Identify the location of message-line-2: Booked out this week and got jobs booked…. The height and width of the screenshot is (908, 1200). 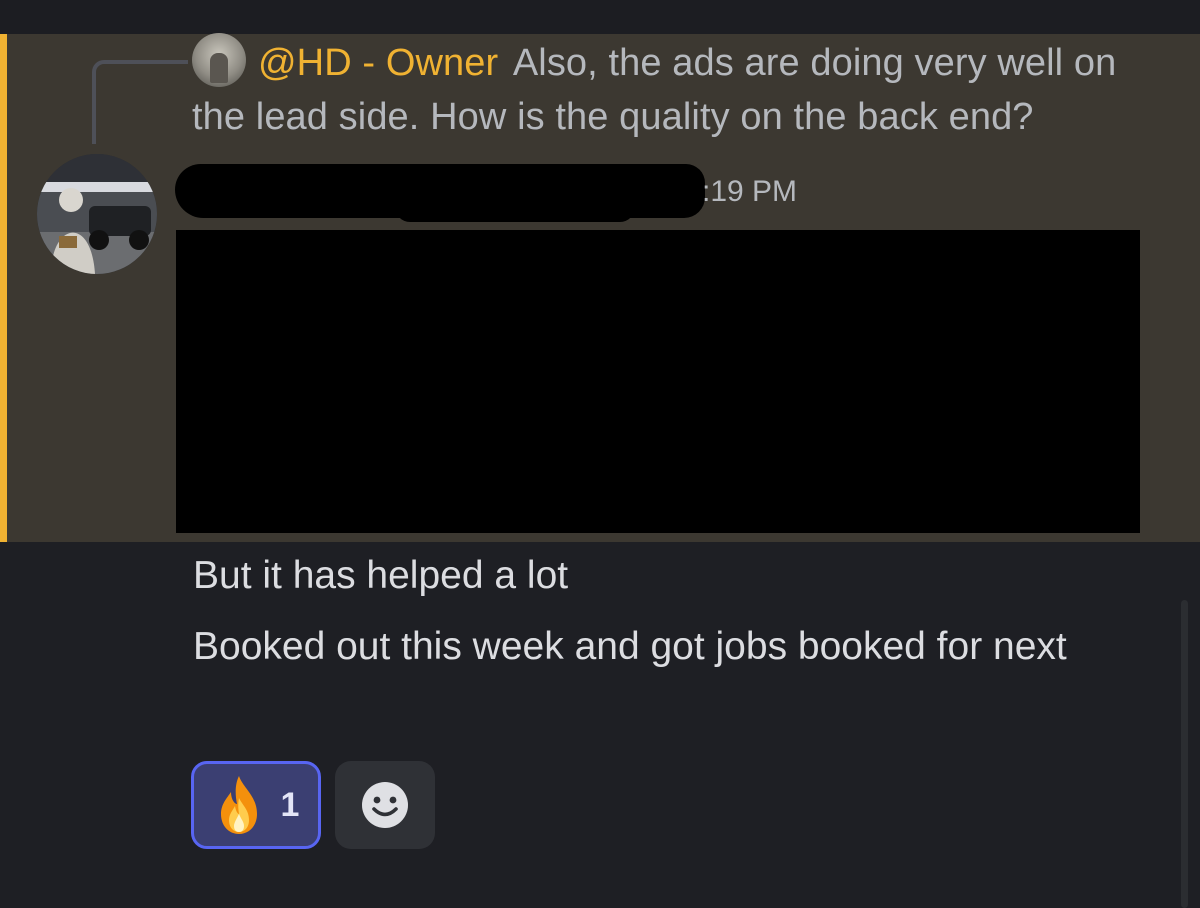
(630, 646).